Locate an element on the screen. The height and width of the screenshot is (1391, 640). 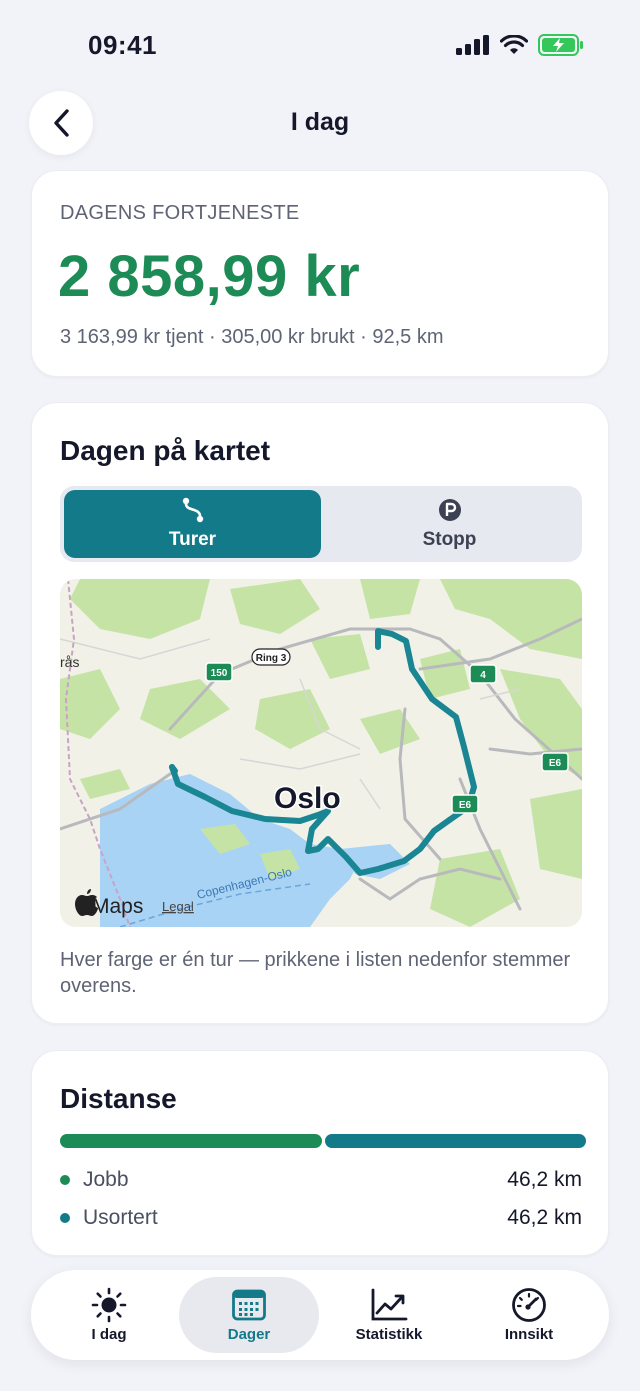
distance-value-usortert: 46,2 km is located at coordinates (544, 1217).